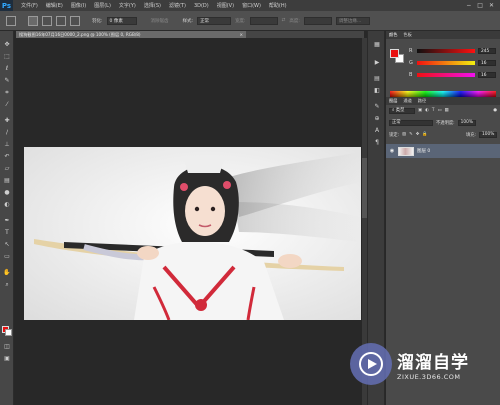  I want to click on eraser-icon: ▱, so click(7, 169).